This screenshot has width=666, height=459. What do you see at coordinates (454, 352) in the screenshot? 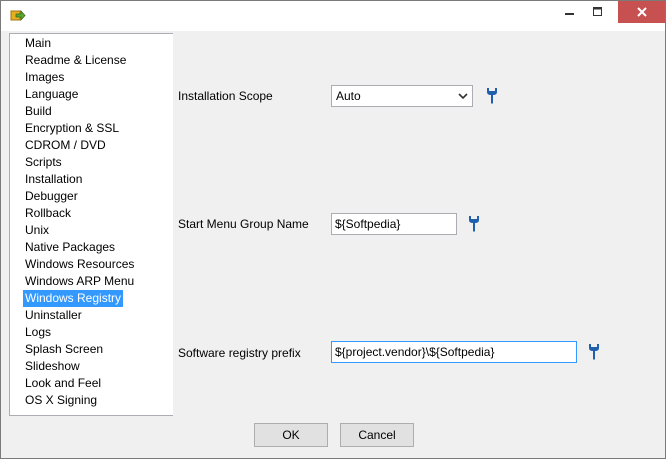
I see `registry-prefix-input: ${project.vendor}\${Softpedia}` at bounding box center [454, 352].